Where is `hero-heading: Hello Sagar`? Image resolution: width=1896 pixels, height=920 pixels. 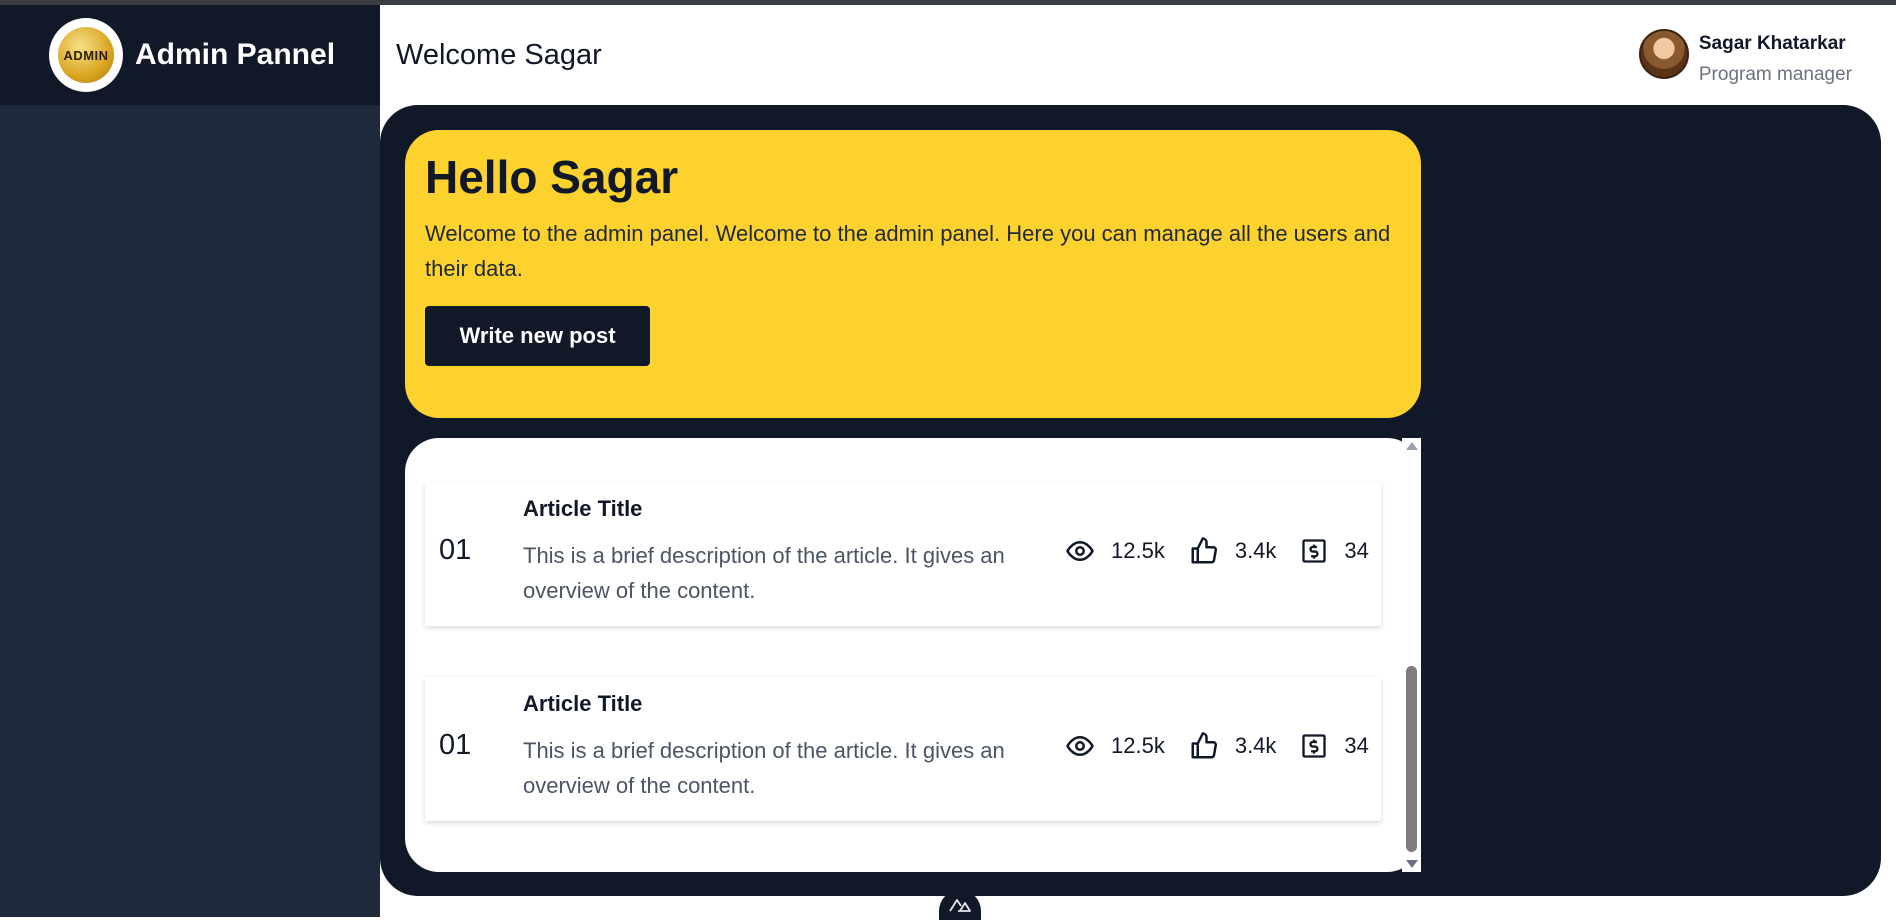 hero-heading: Hello Sagar is located at coordinates (552, 177).